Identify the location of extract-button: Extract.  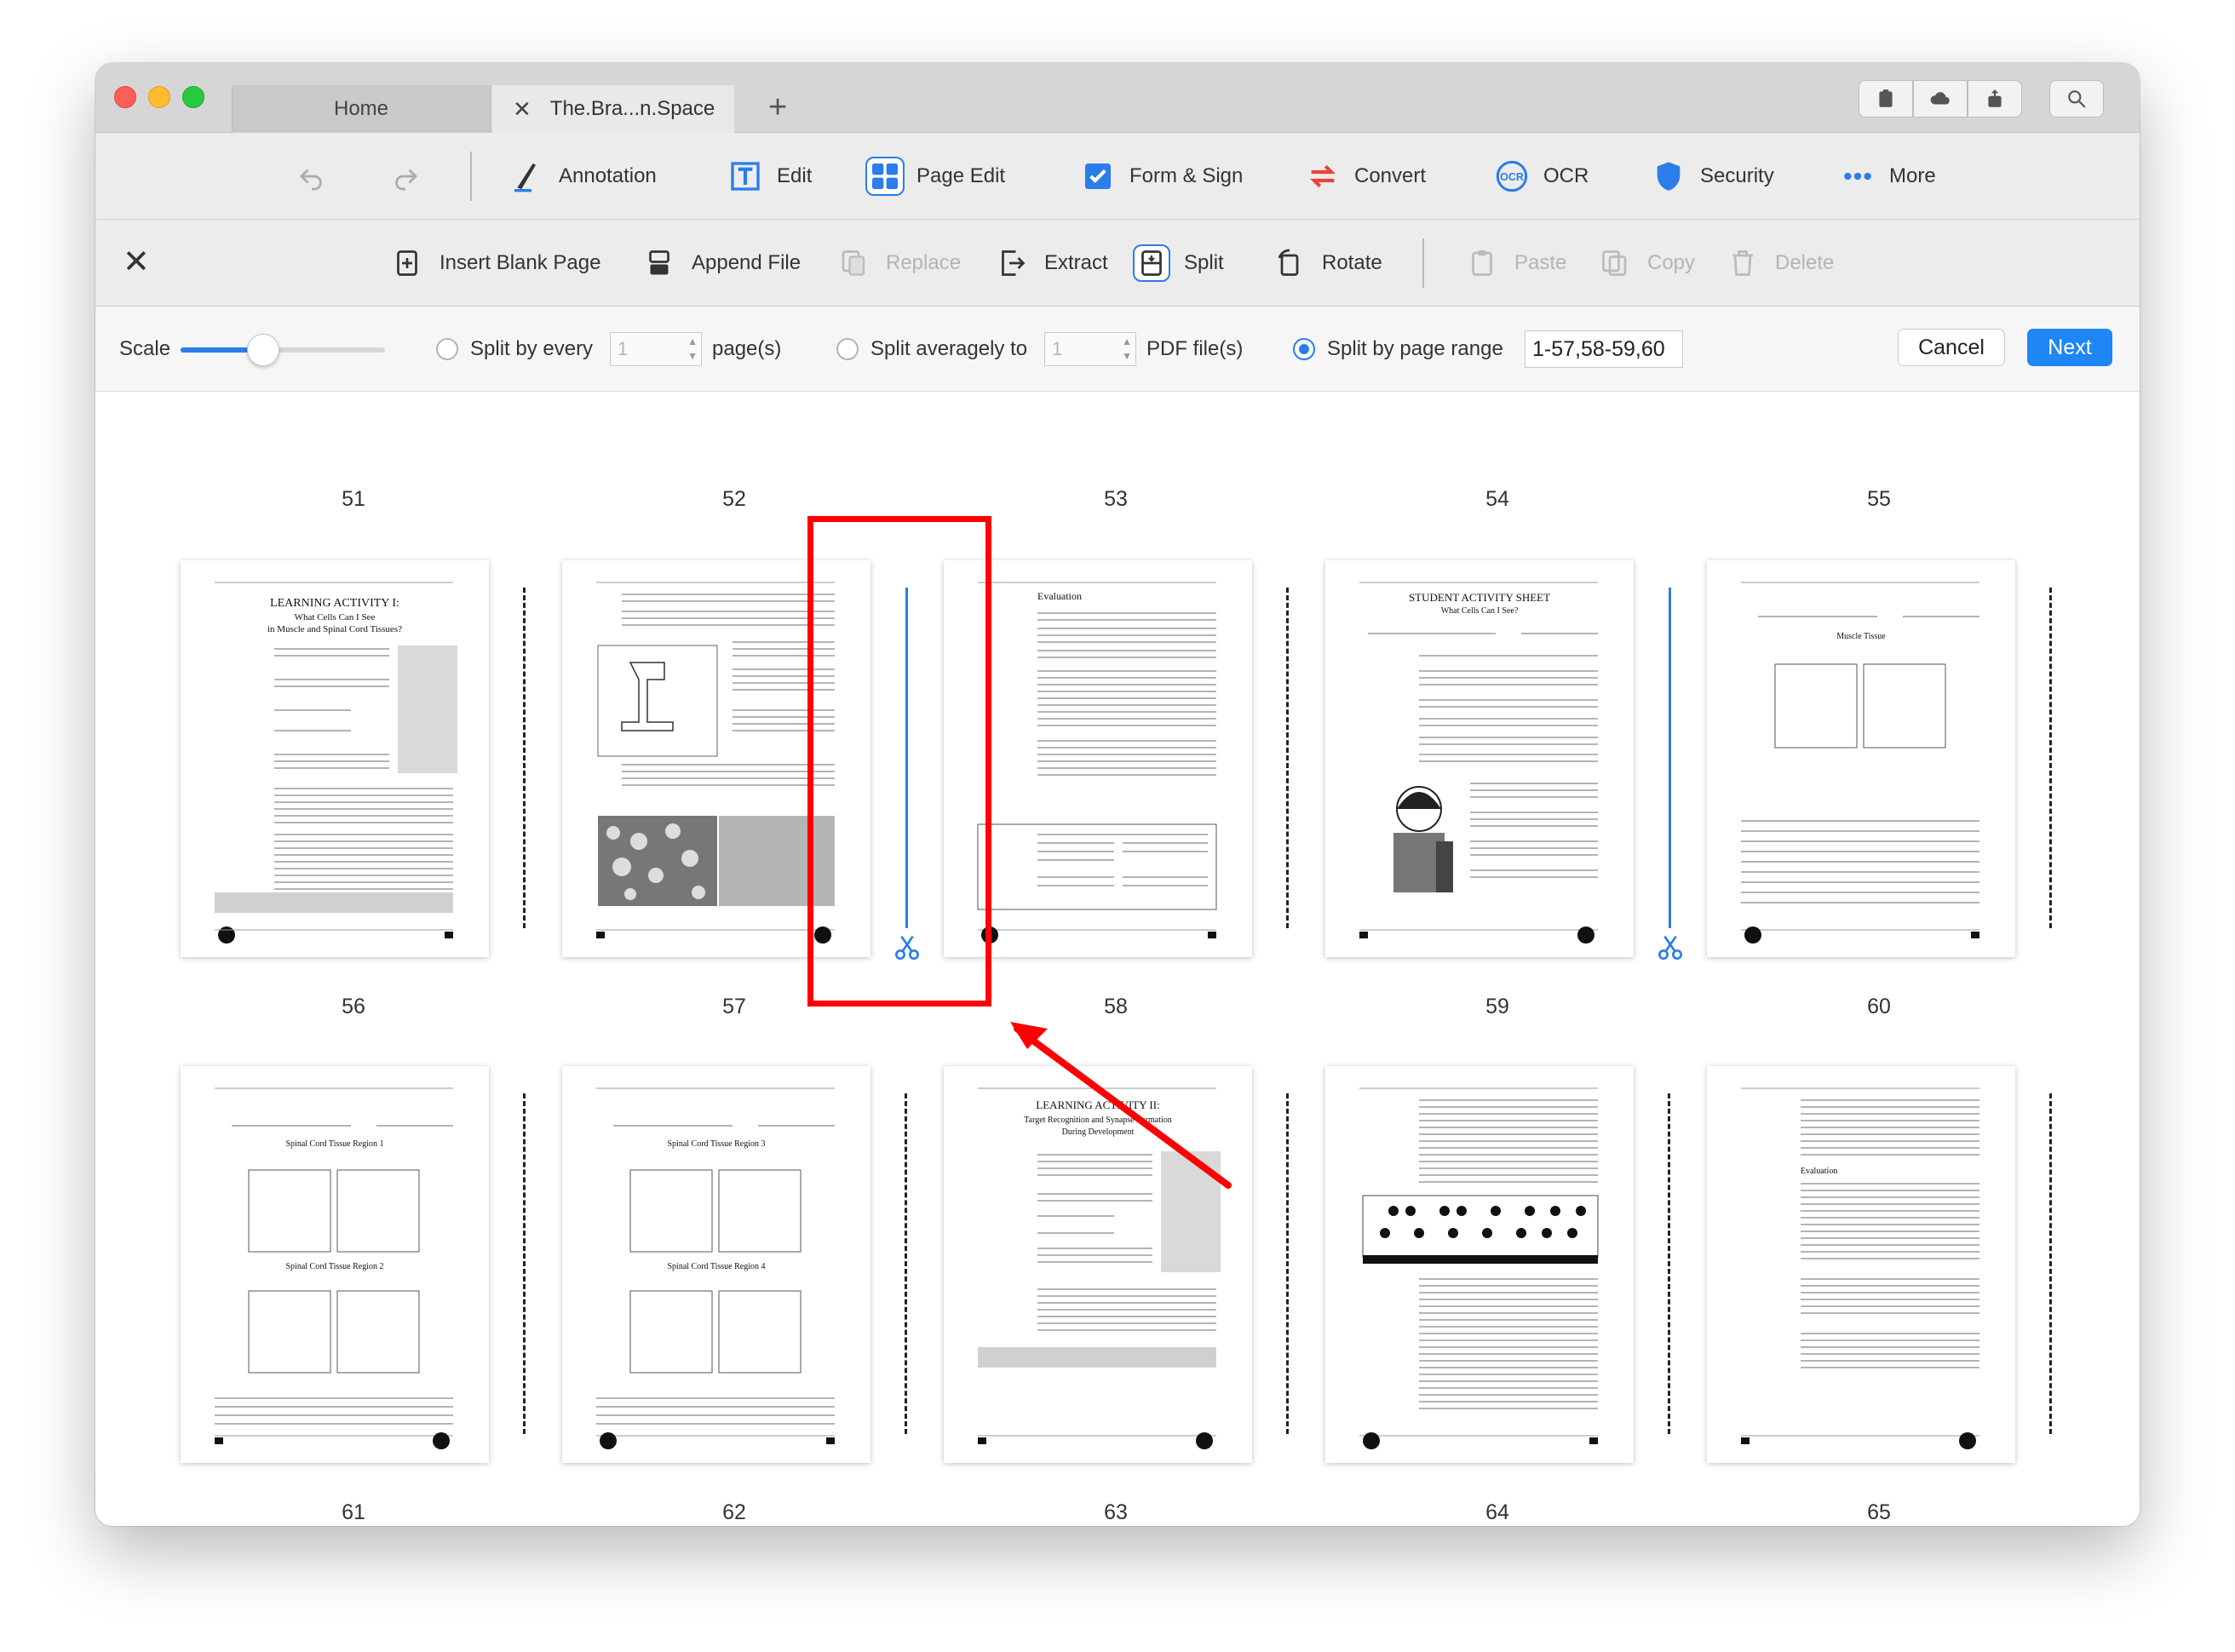
(1050, 263).